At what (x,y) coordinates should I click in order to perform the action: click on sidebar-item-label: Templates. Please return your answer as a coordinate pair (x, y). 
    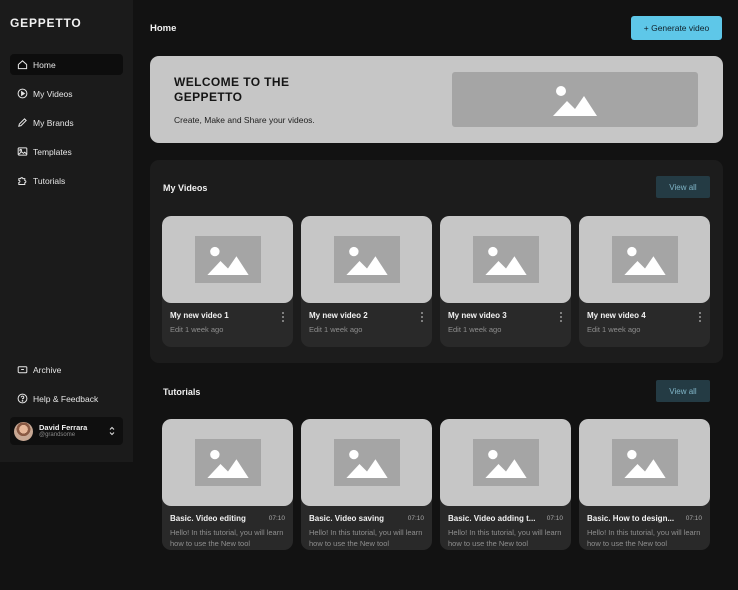
    Looking at the image, I should click on (52, 151).